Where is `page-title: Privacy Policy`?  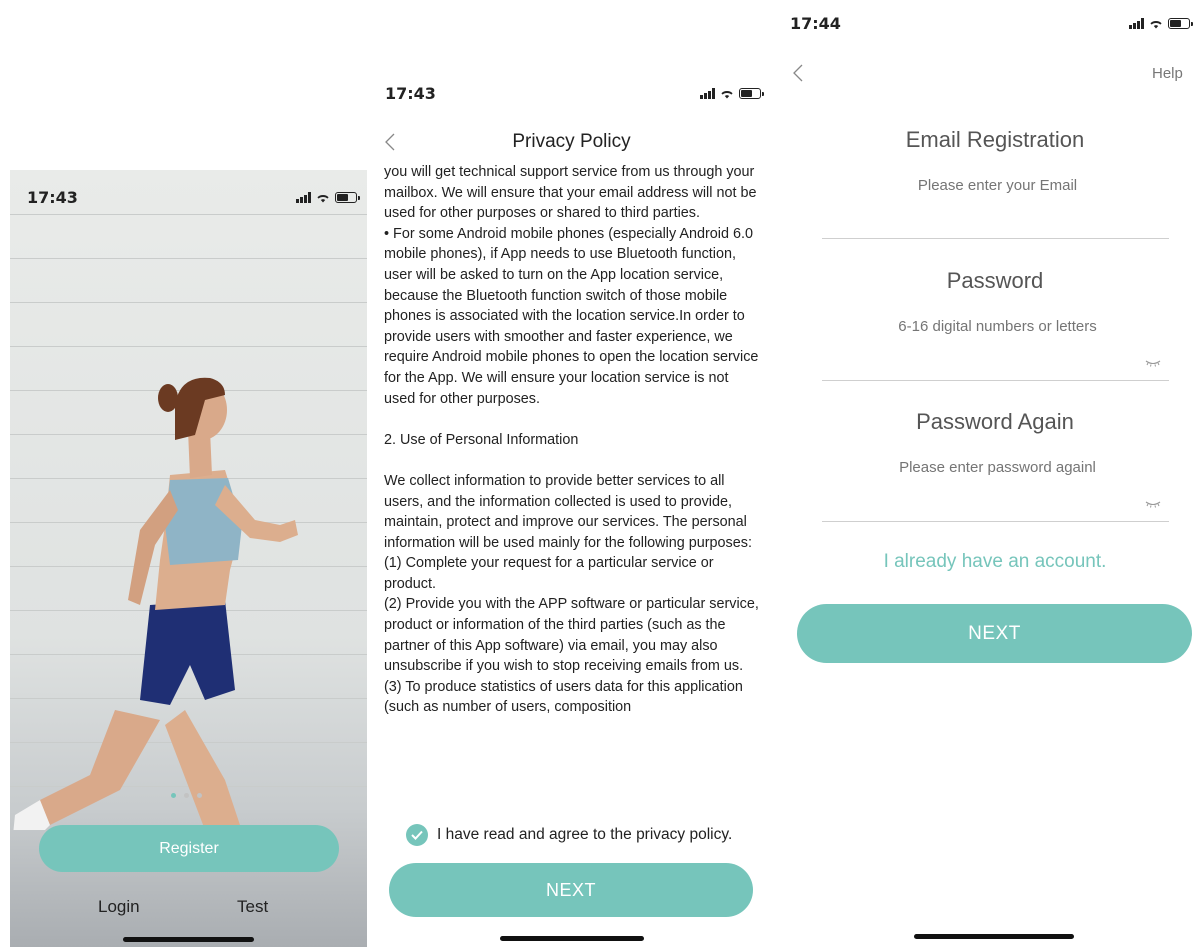 page-title: Privacy Policy is located at coordinates (571, 141).